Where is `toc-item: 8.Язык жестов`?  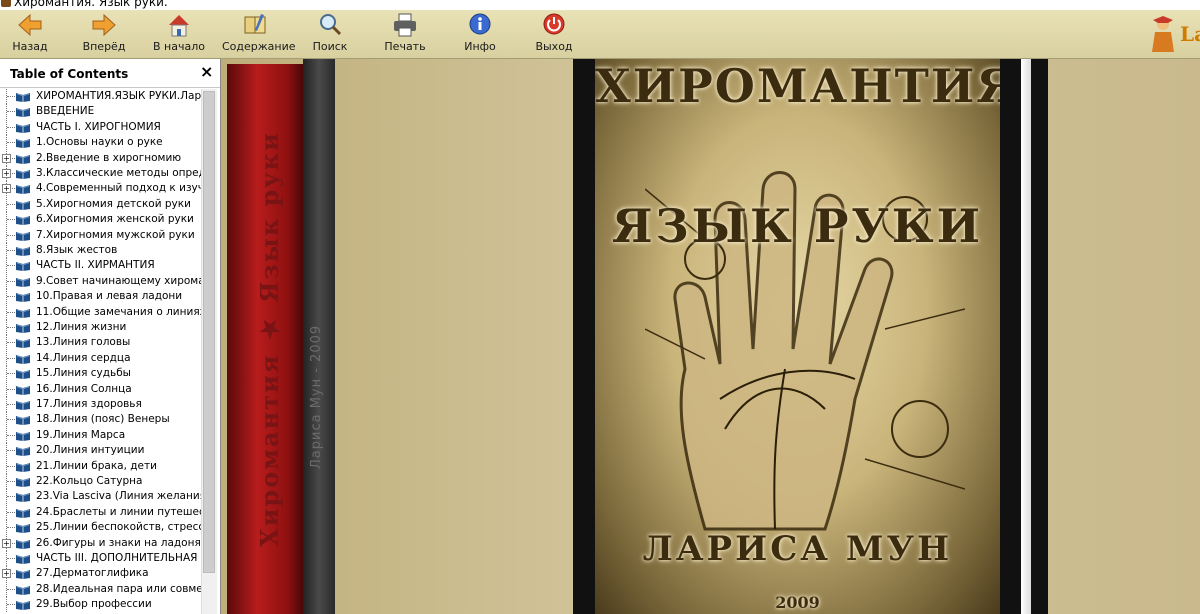
toc-item: 8.Язык жестов is located at coordinates (100, 250).